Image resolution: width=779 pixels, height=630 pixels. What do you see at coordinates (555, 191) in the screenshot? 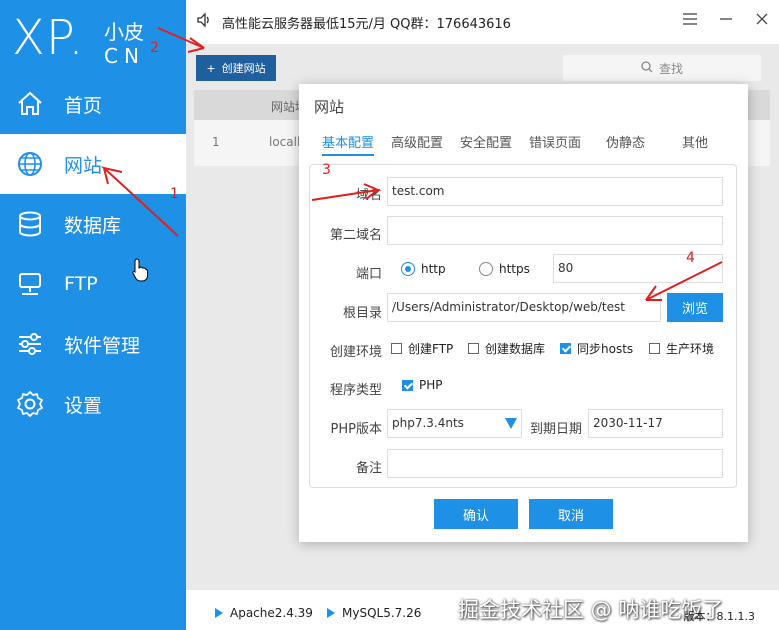
I see `domain-field: test.com` at bounding box center [555, 191].